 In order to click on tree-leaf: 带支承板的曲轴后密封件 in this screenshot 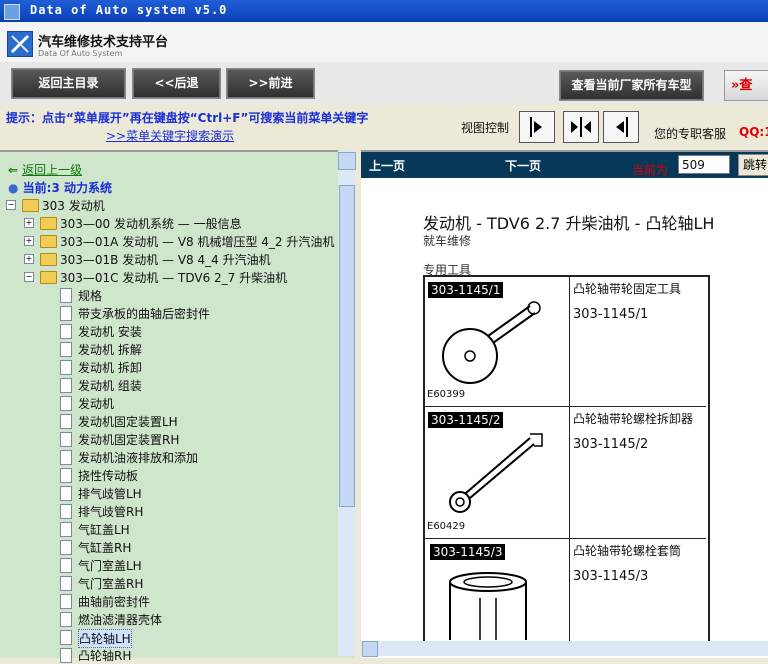, I will do `click(193, 313)`.